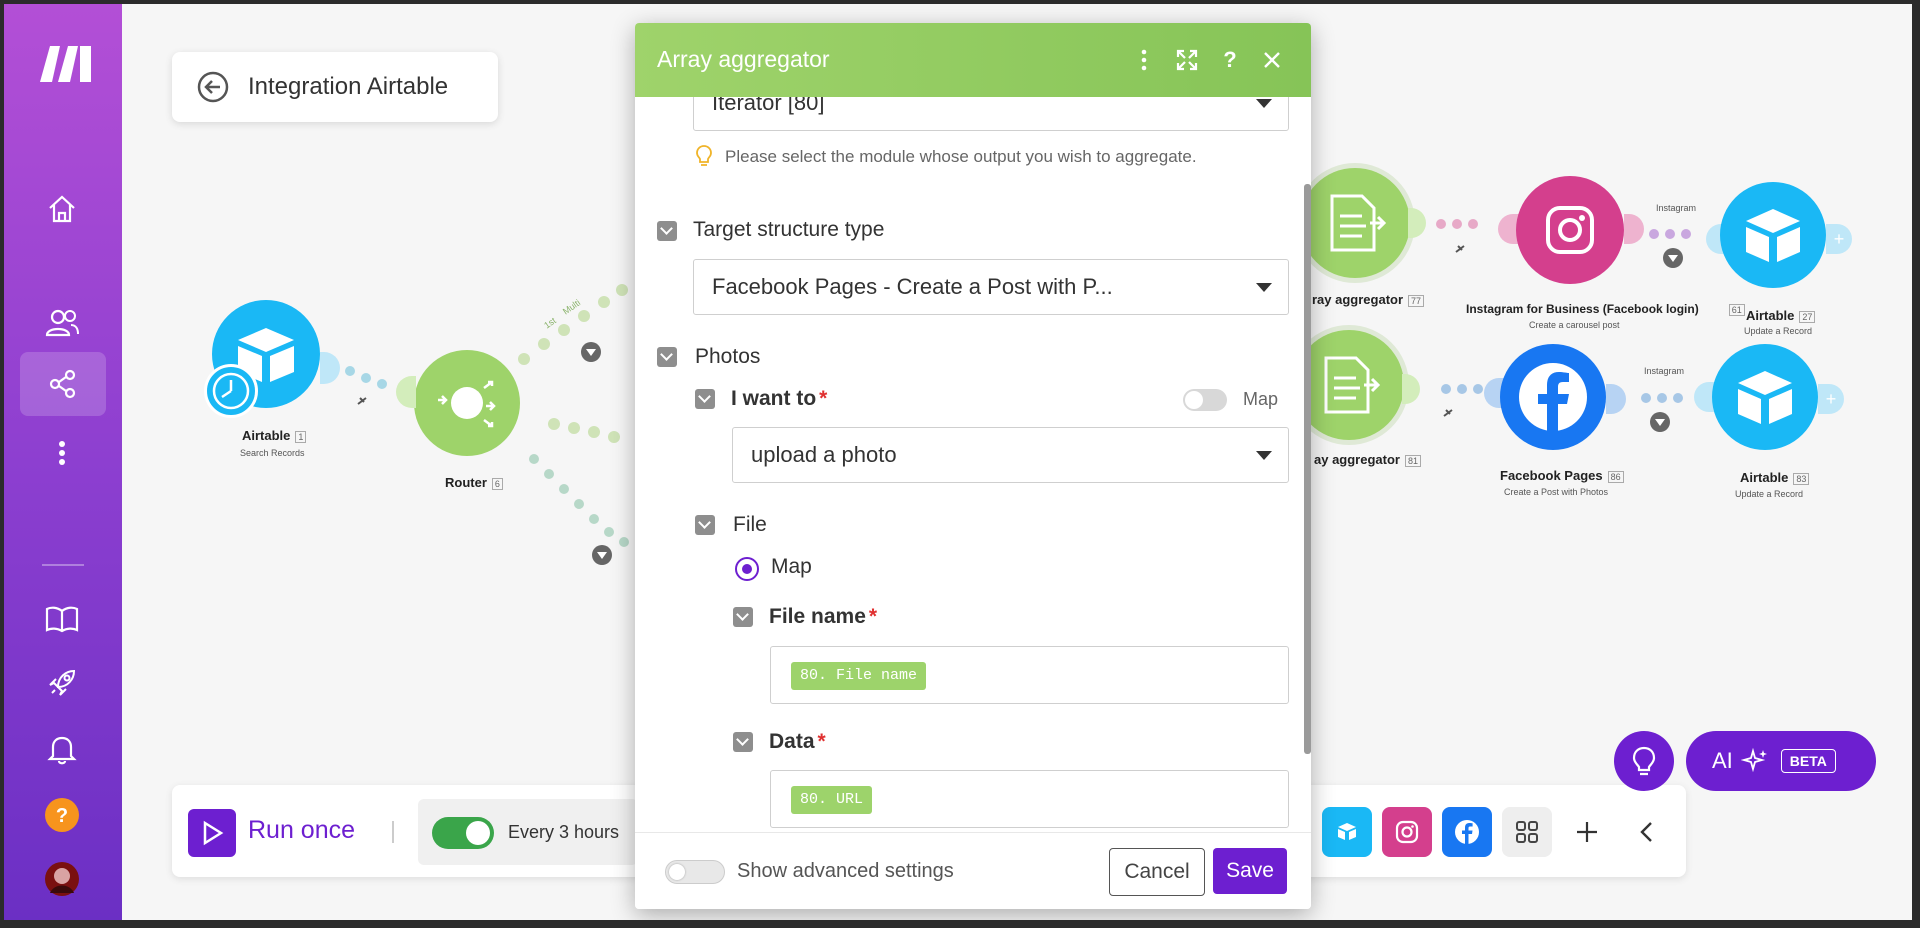 The height and width of the screenshot is (928, 1920). I want to click on node-sublabel: Search Records, so click(272, 453).